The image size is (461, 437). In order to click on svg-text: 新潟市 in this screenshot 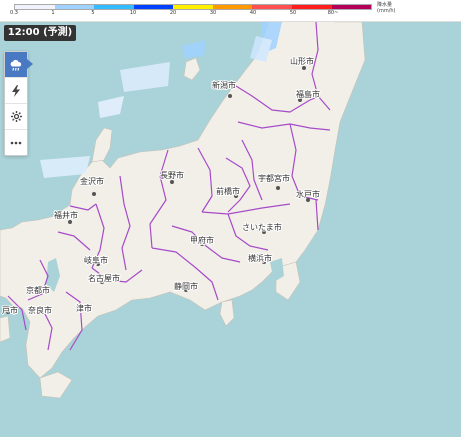, I will do `click(224, 85)`.